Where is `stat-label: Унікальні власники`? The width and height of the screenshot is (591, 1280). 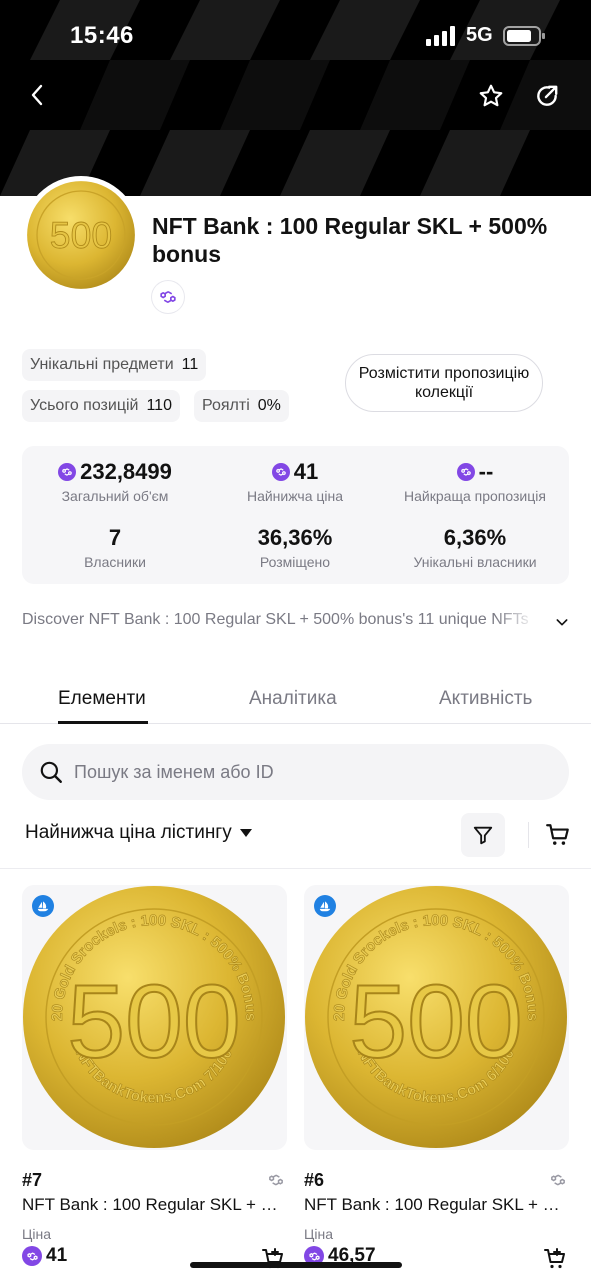
stat-label: Унікальні власники is located at coordinates (475, 562).